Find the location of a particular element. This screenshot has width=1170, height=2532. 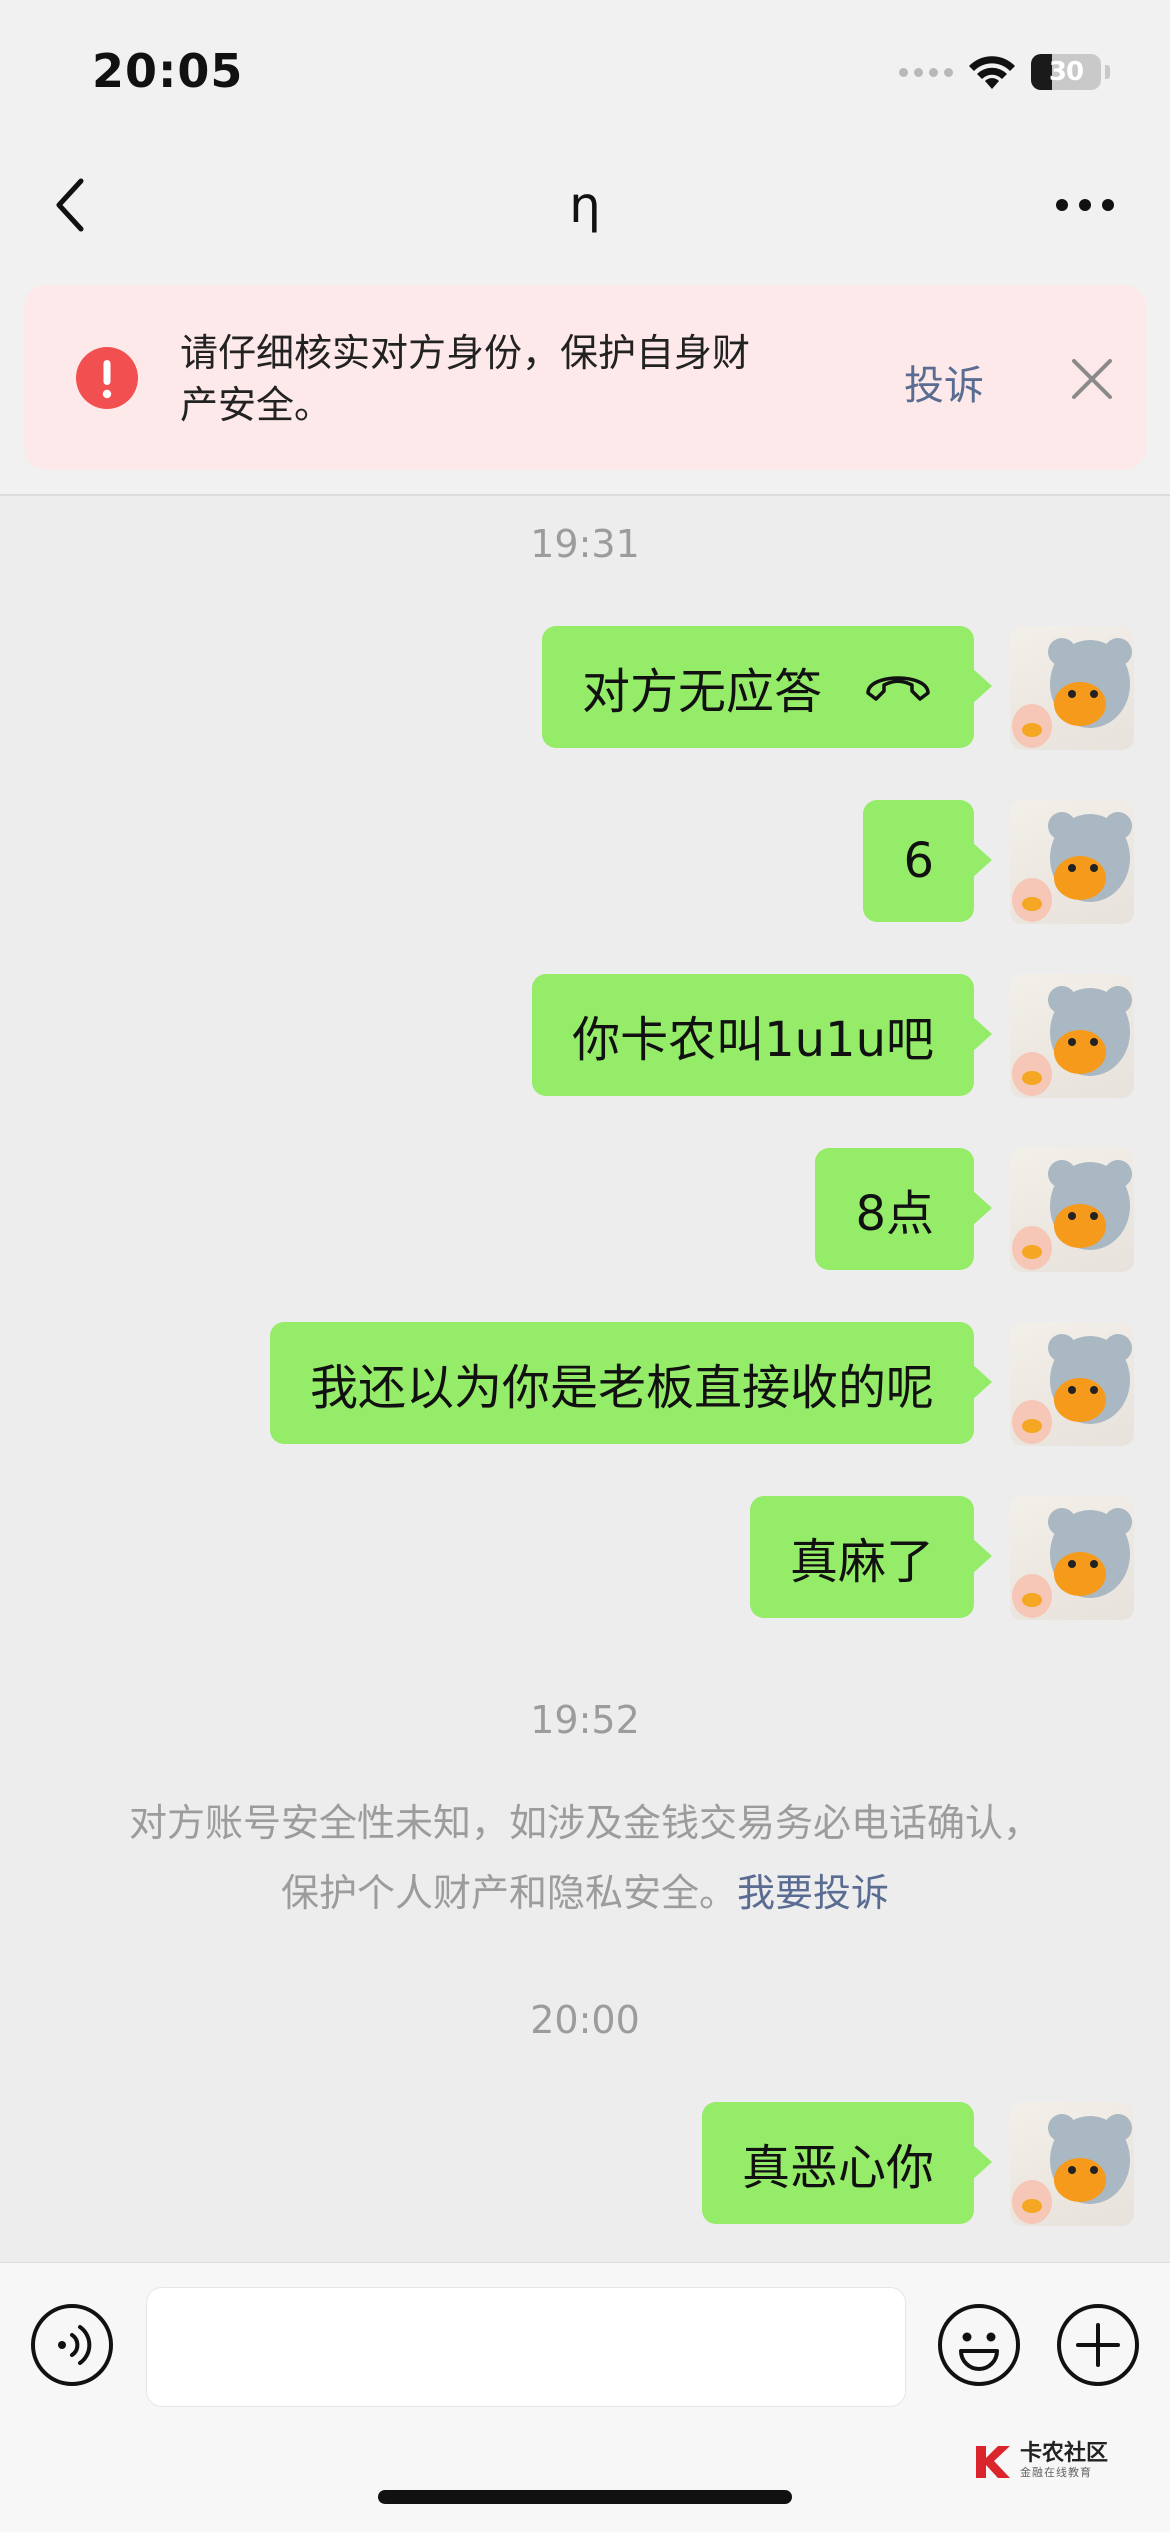

home-indicator is located at coordinates (585, 2497).